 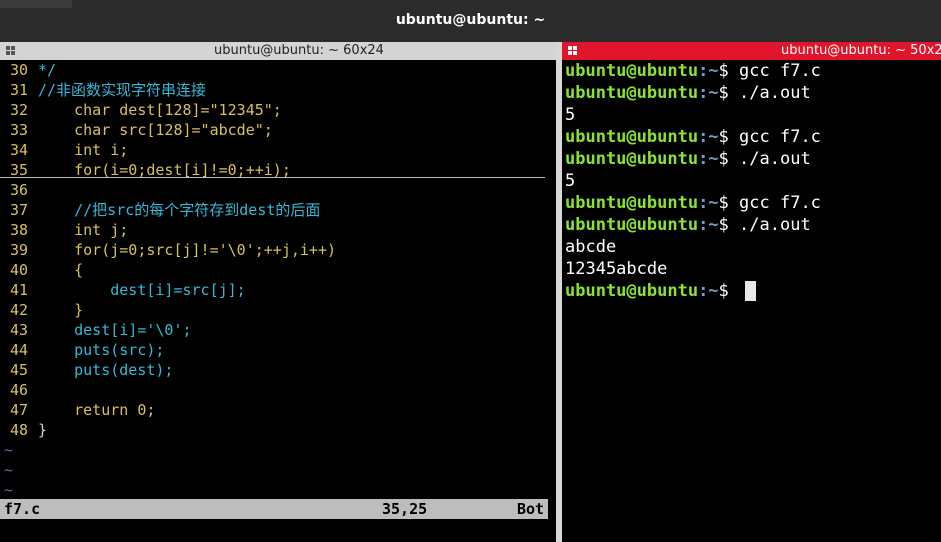 What do you see at coordinates (36, 4) in the screenshot?
I see `titlebar-left-region` at bounding box center [36, 4].